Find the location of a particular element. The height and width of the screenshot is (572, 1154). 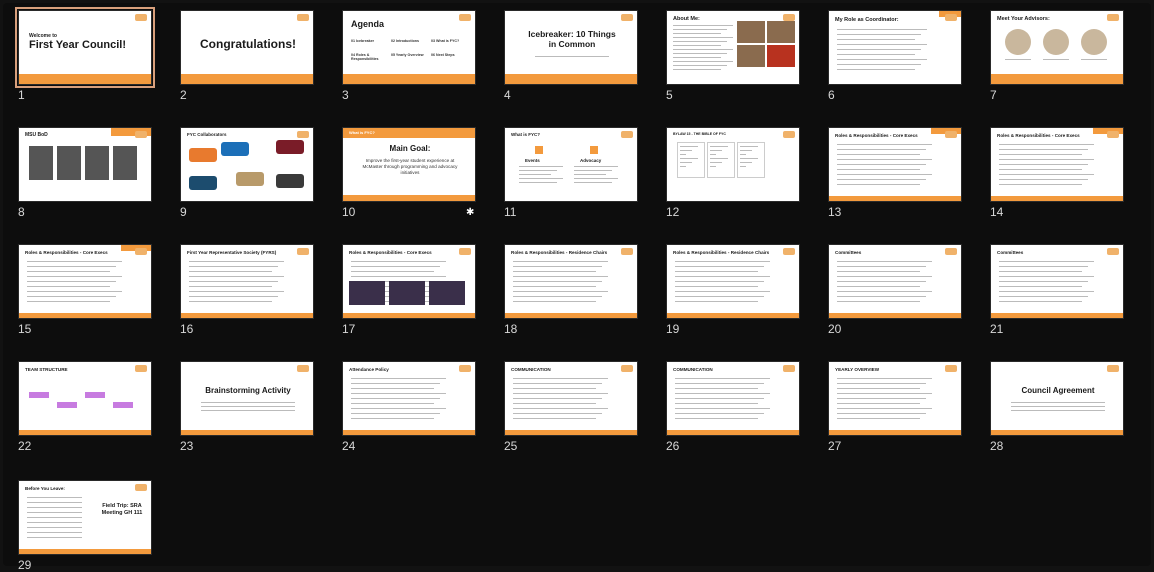

slide-thumbnail-12: BYLAW 15 - THE BIBLE OF FYC 12 is located at coordinates (734, 173).